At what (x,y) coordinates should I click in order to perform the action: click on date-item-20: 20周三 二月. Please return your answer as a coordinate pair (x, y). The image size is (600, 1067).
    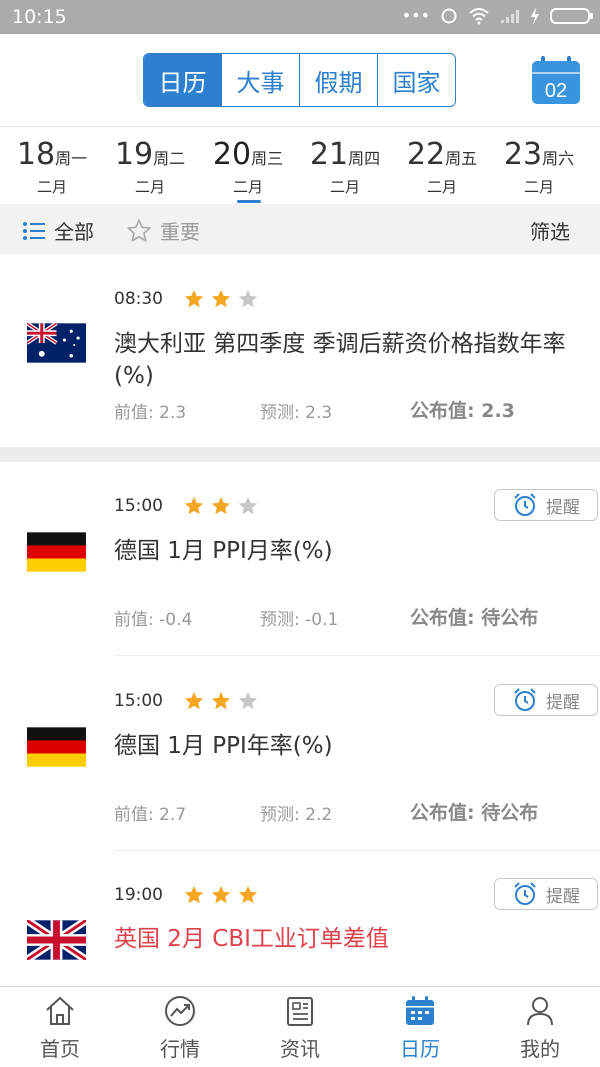
    Looking at the image, I should click on (248, 170).